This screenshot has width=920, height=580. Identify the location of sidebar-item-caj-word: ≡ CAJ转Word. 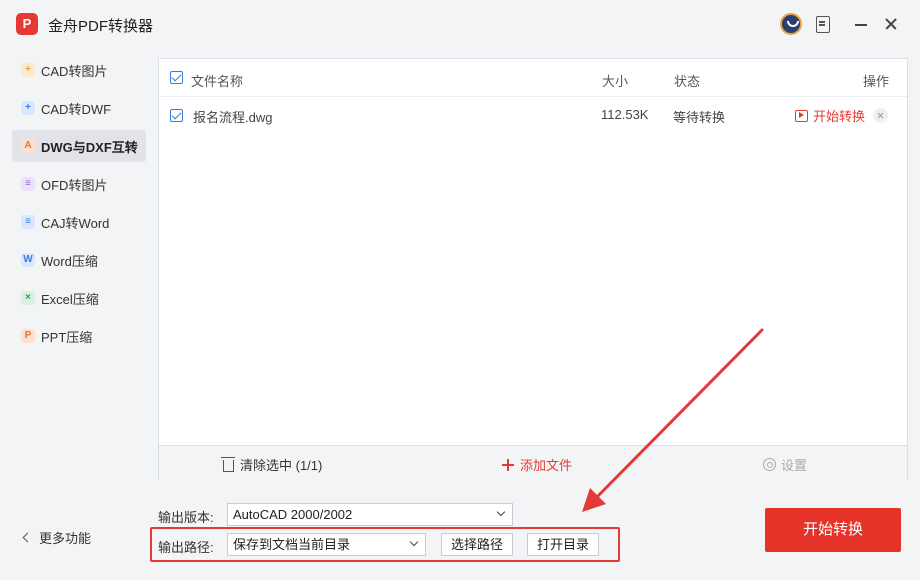
(79, 222).